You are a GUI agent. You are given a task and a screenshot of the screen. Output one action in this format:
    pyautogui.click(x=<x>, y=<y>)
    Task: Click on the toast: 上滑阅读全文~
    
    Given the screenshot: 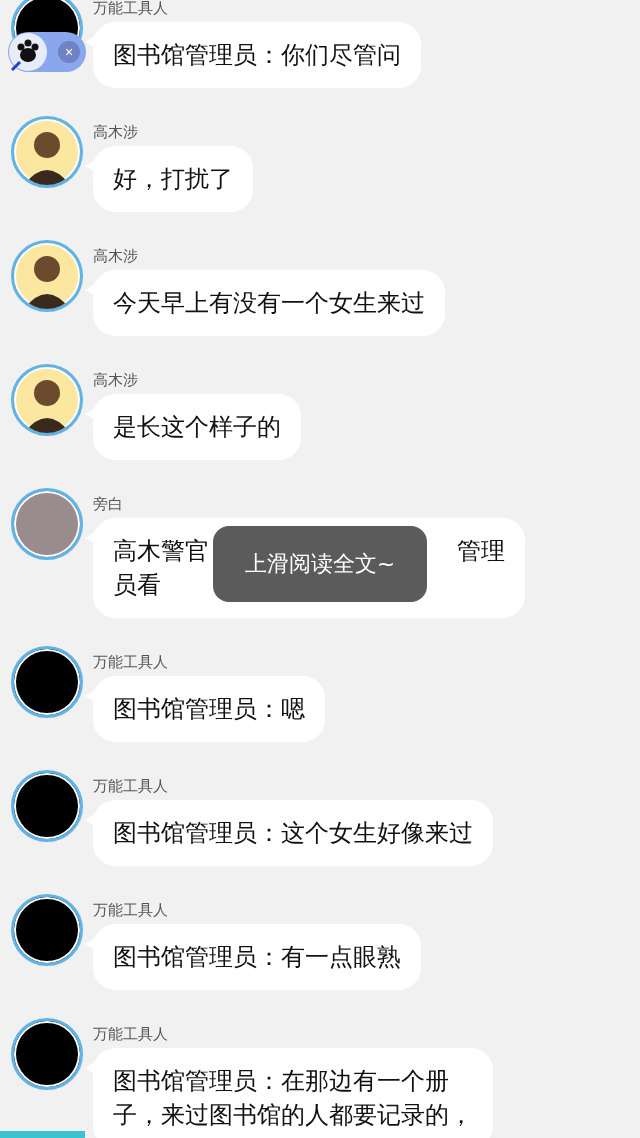 What is the action you would take?
    pyautogui.click(x=320, y=564)
    